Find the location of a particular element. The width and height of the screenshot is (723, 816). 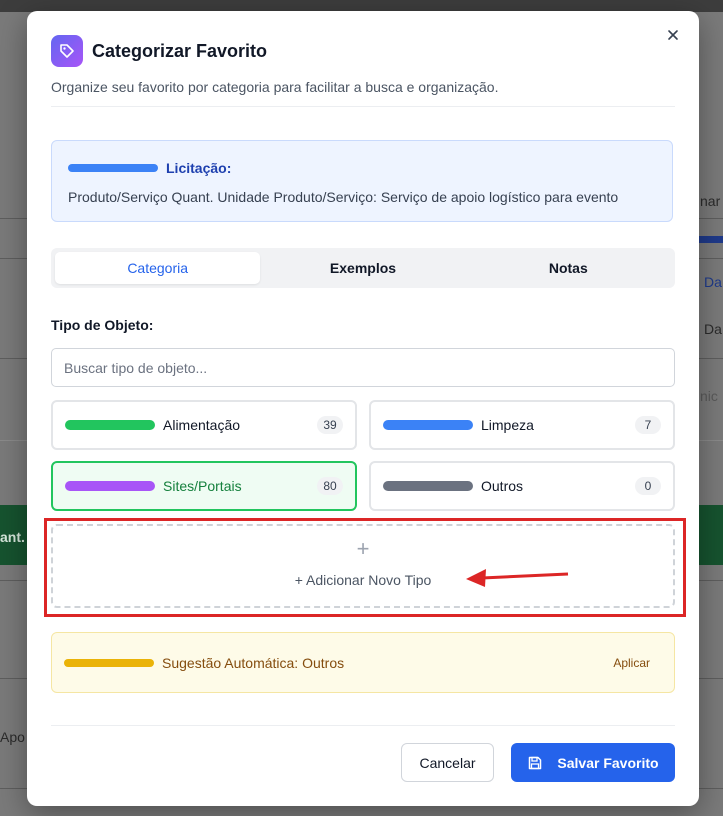

tab-list: Categoria Exemplos Notas is located at coordinates (363, 268).